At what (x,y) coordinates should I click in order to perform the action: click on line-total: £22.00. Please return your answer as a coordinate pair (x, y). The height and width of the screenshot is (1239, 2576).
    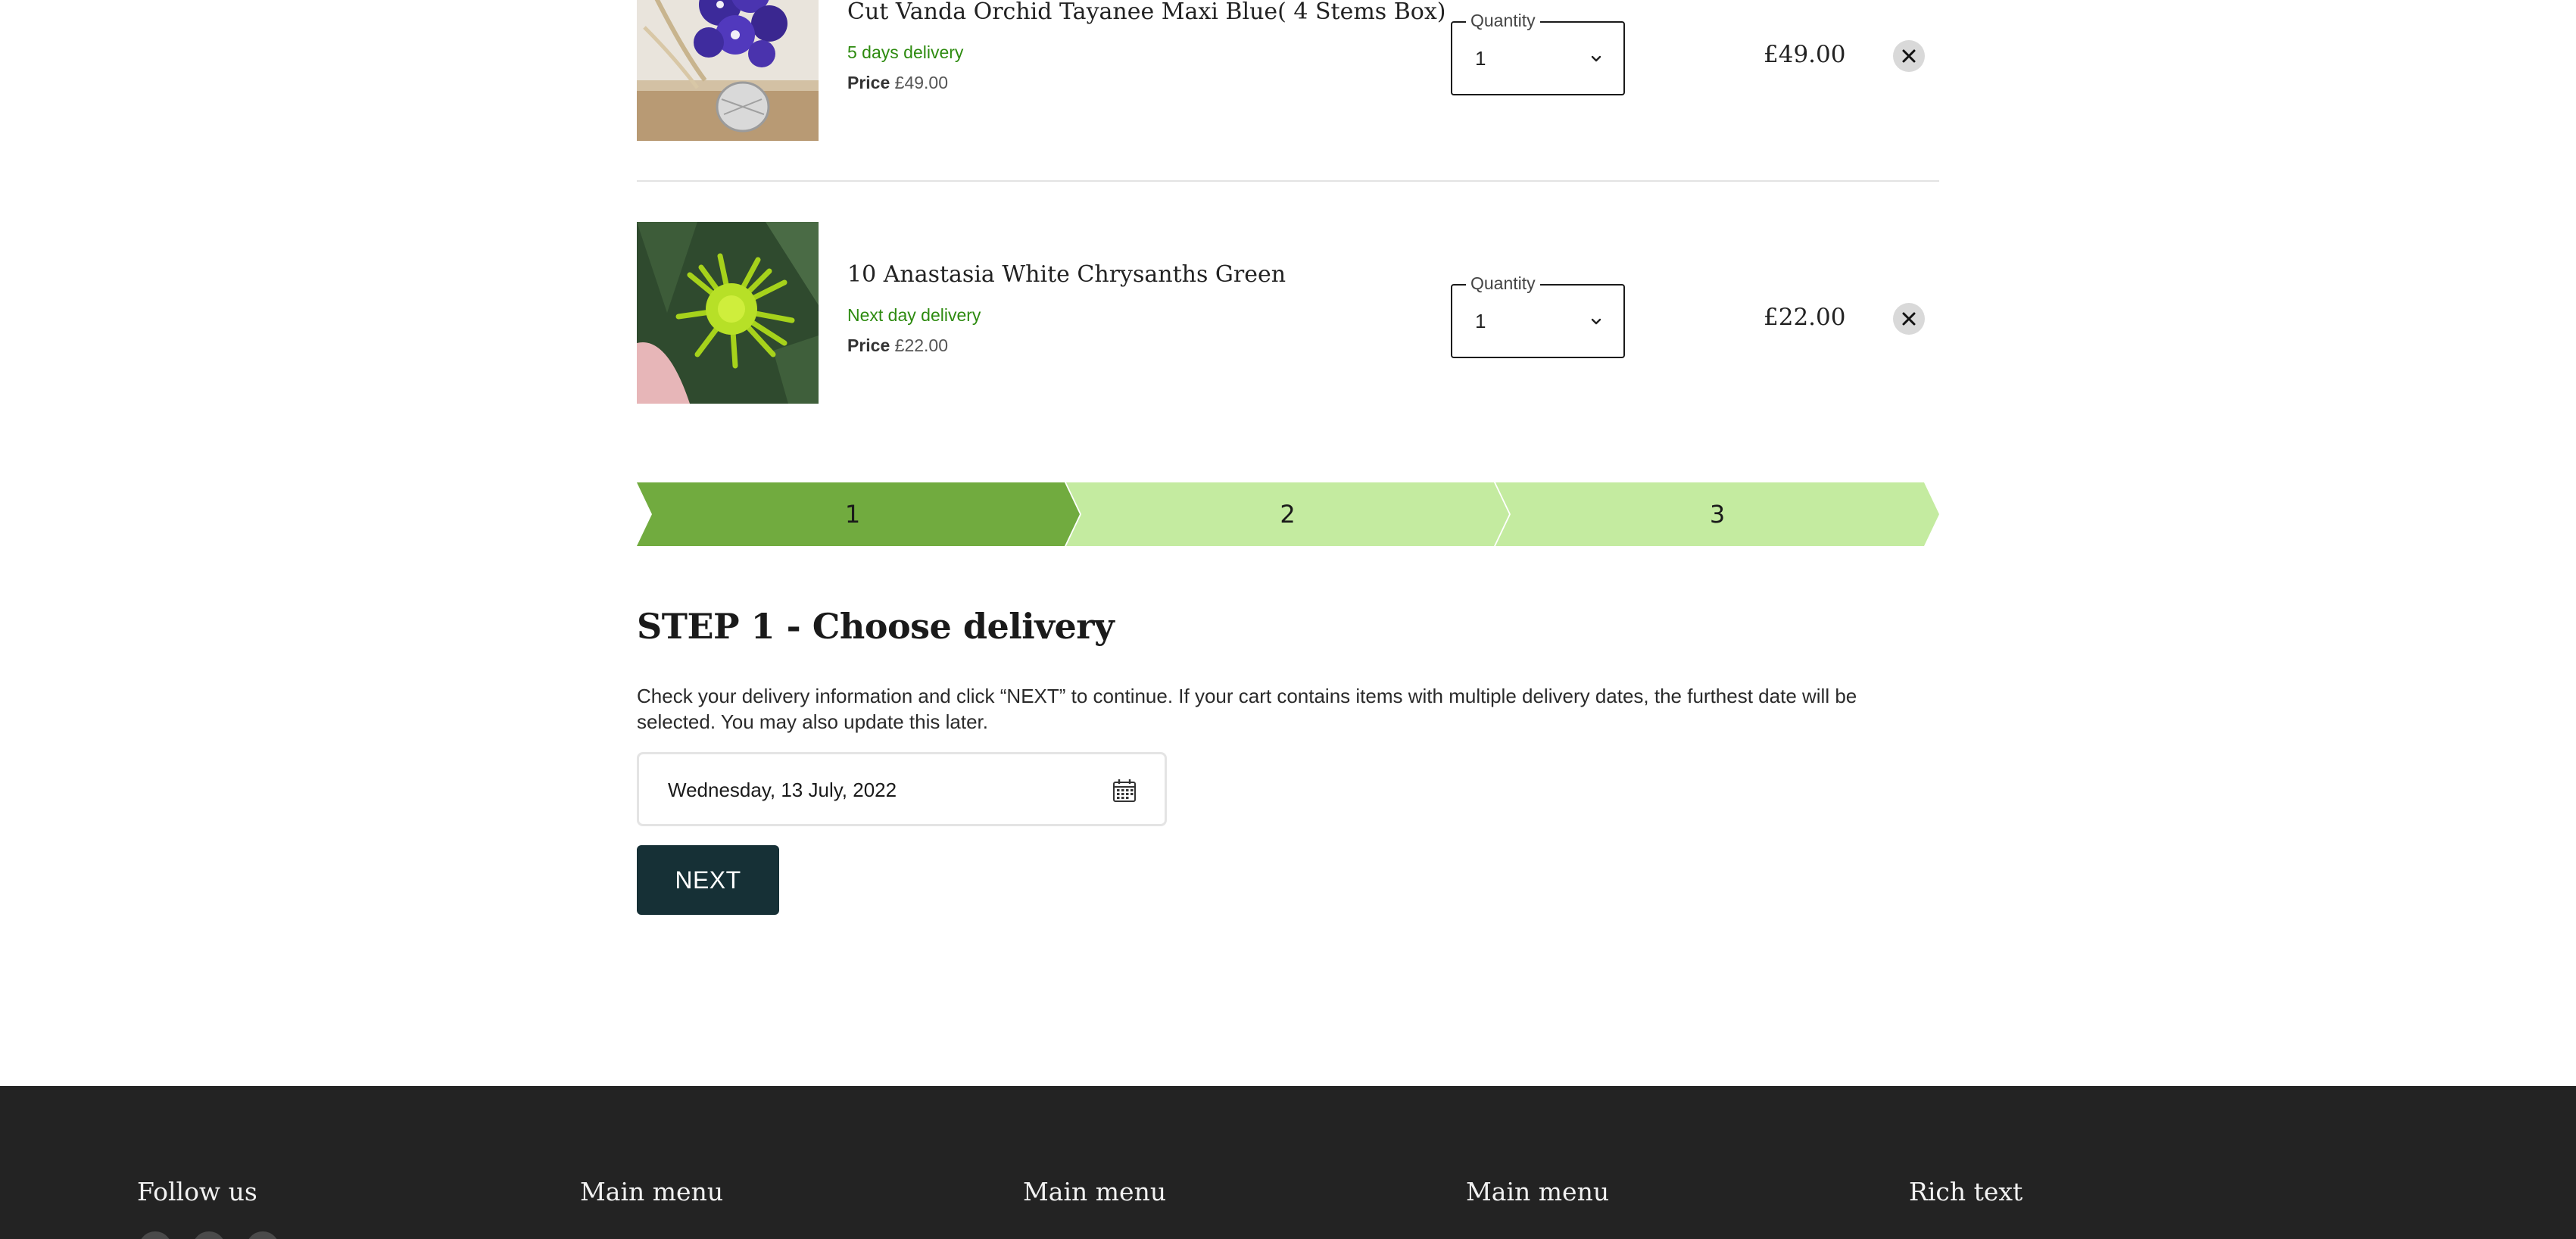
    Looking at the image, I should click on (1805, 317).